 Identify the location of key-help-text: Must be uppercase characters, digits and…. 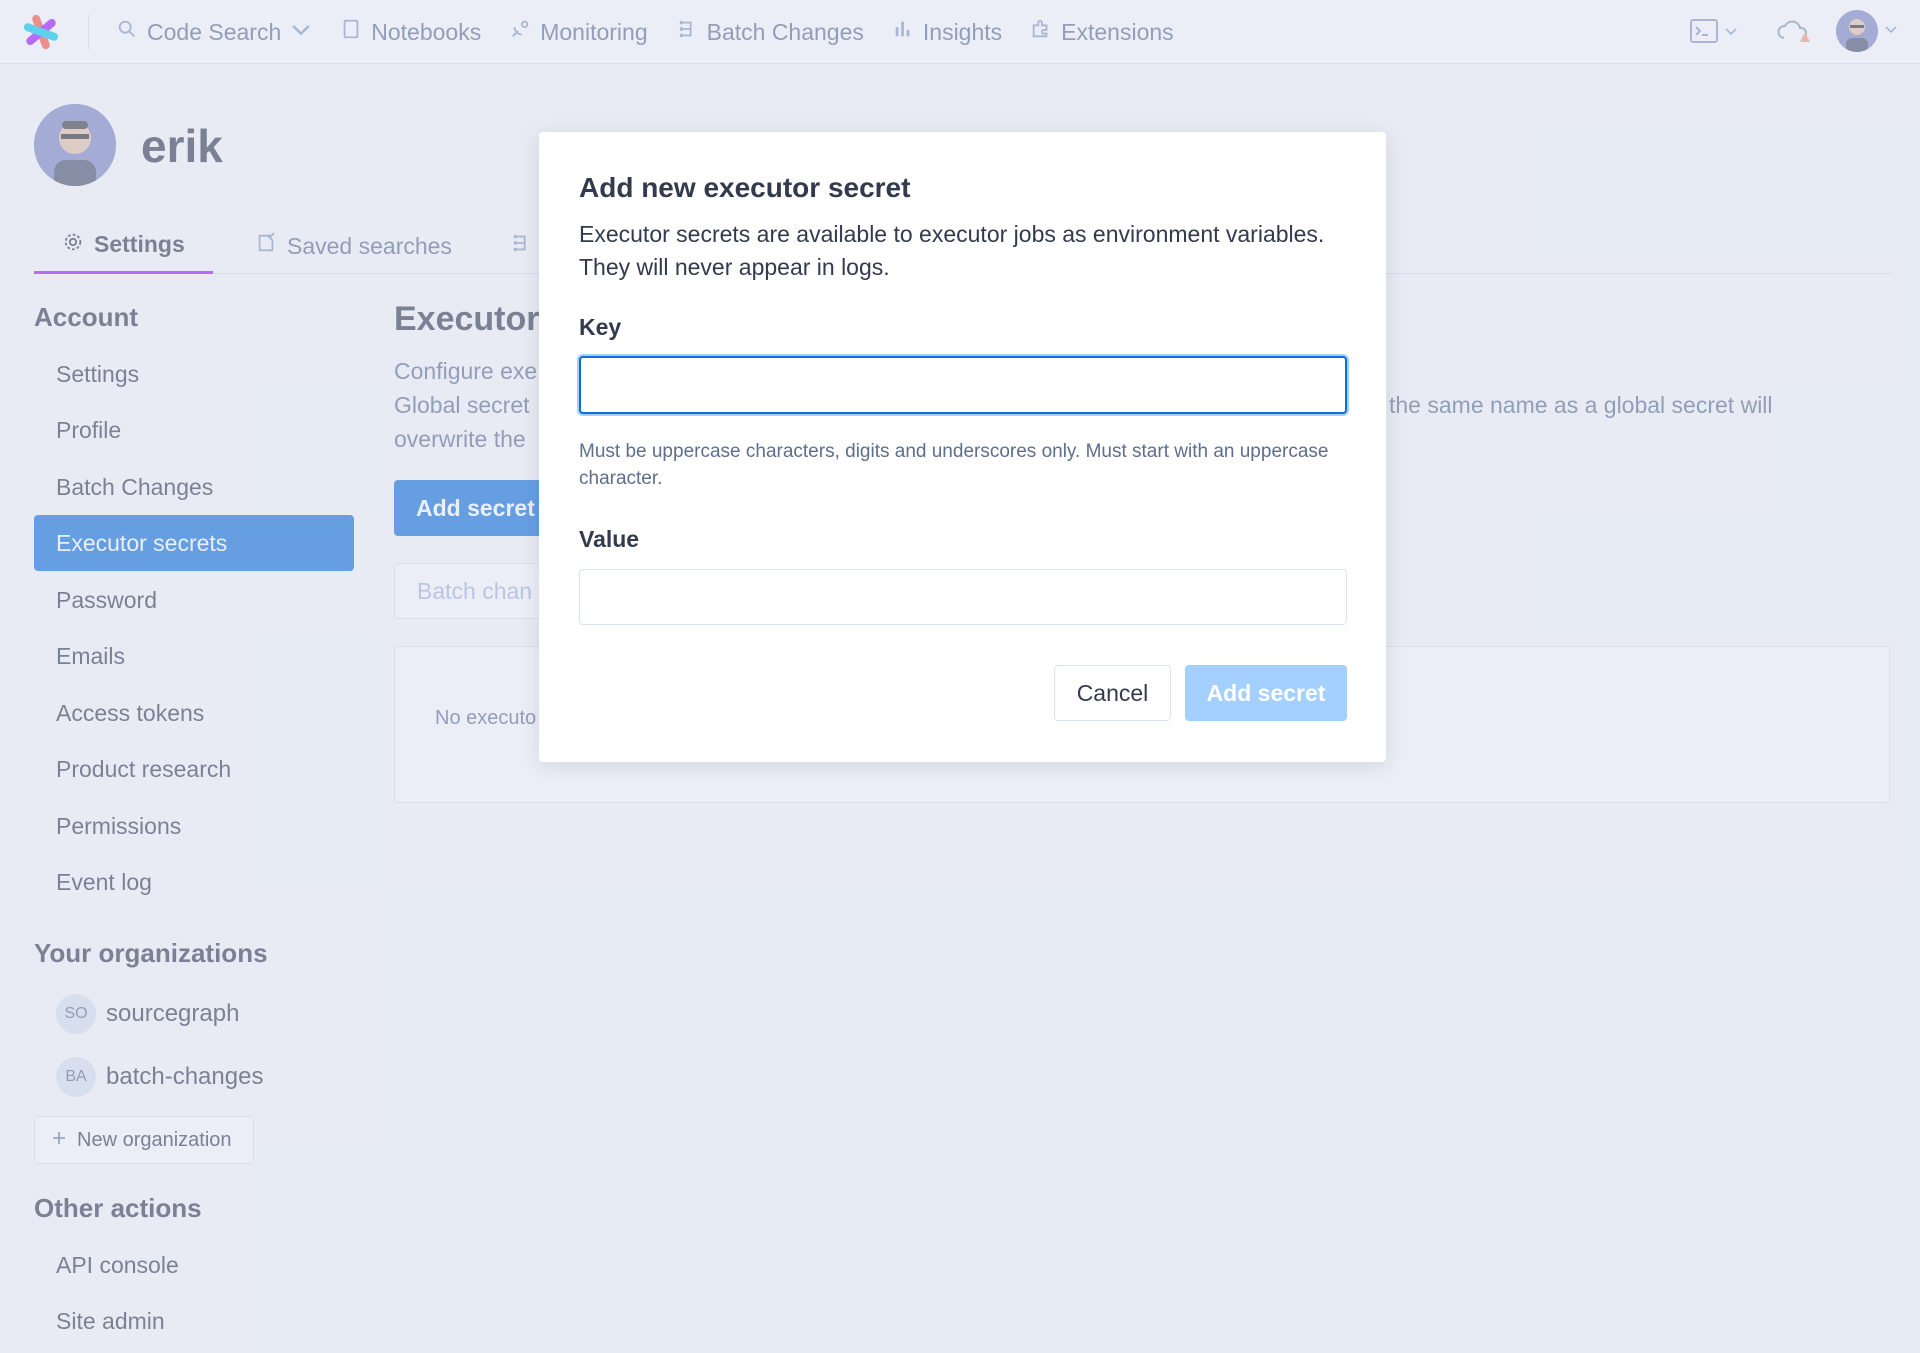
(954, 465).